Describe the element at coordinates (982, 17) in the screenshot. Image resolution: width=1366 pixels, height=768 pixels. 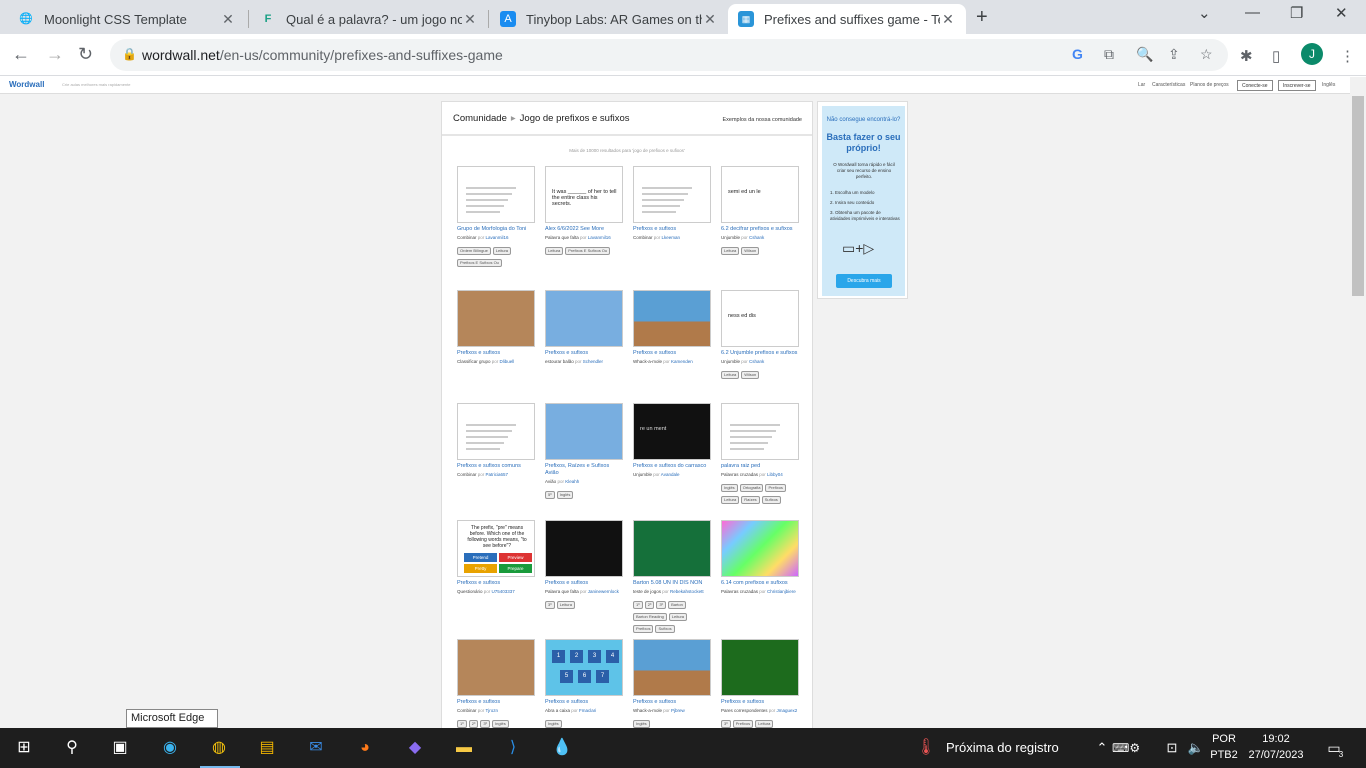
I see `new-tab-button: +` at that location.